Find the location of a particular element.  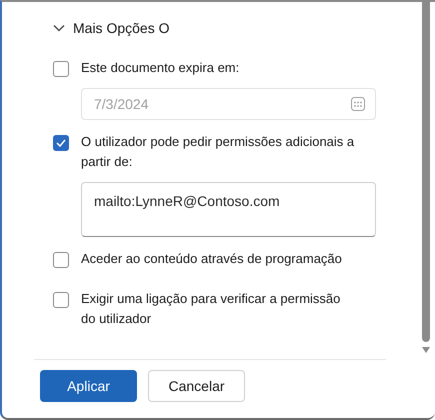

checkmark-icon is located at coordinates (61, 143).